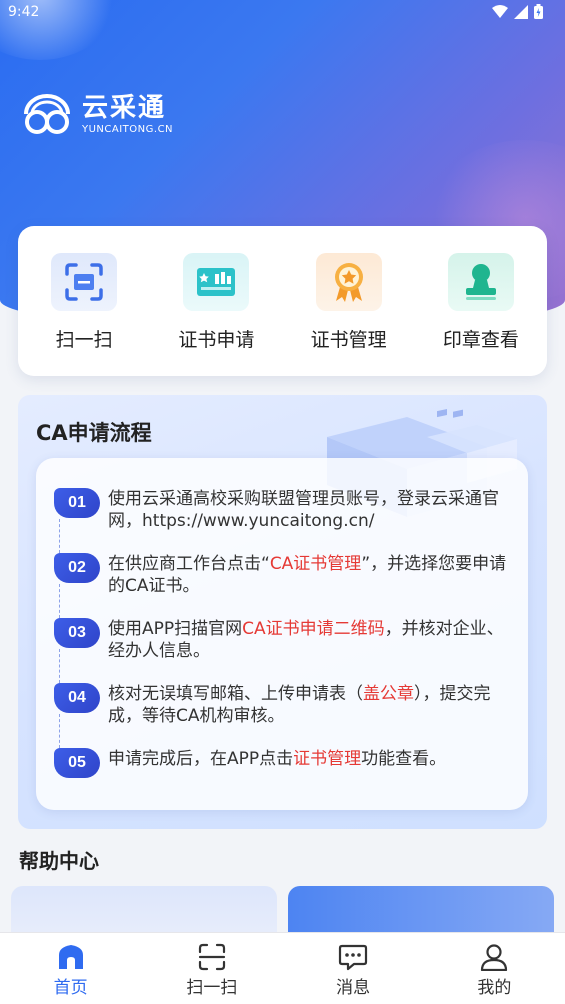 The height and width of the screenshot is (1004, 565). Describe the element at coordinates (84, 340) in the screenshot. I see `quick-action-label: 扫一扫` at that location.